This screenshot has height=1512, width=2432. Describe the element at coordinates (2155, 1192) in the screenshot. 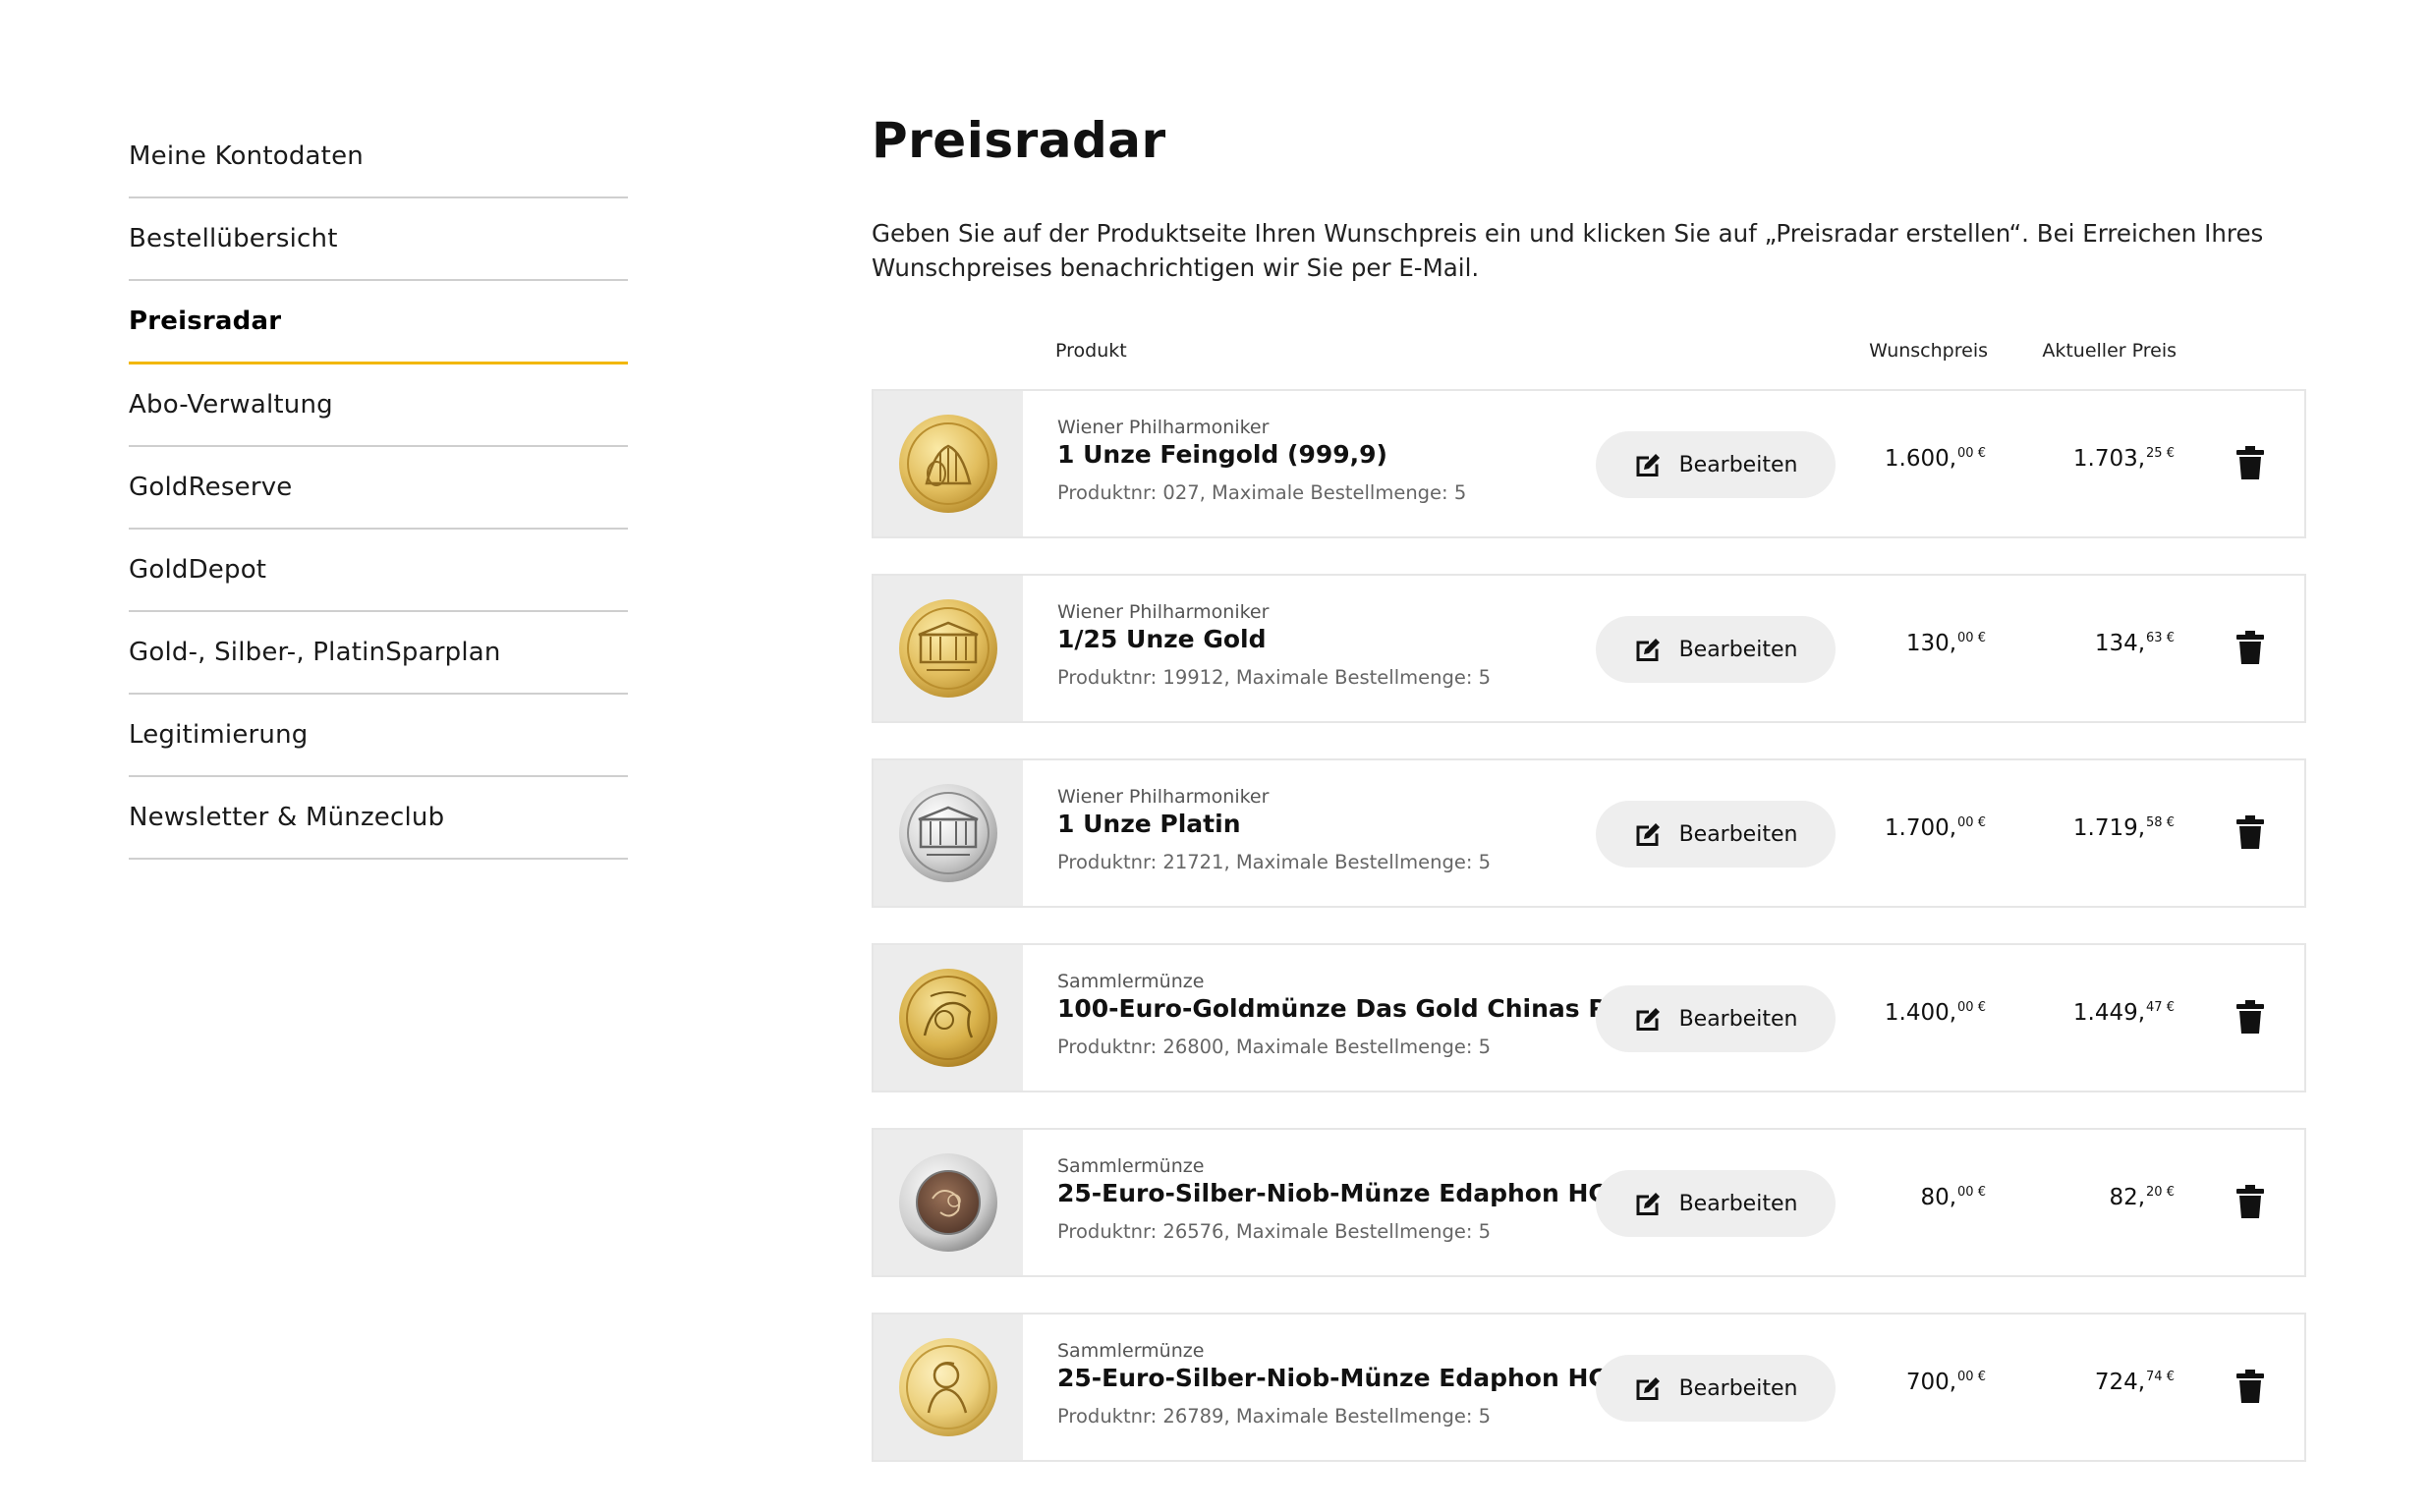

I see `current-price-cents: 20` at that location.